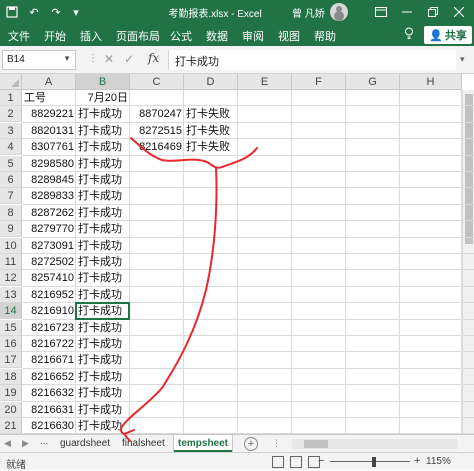  I want to click on cell-a16: 8216722, so click(49, 344).